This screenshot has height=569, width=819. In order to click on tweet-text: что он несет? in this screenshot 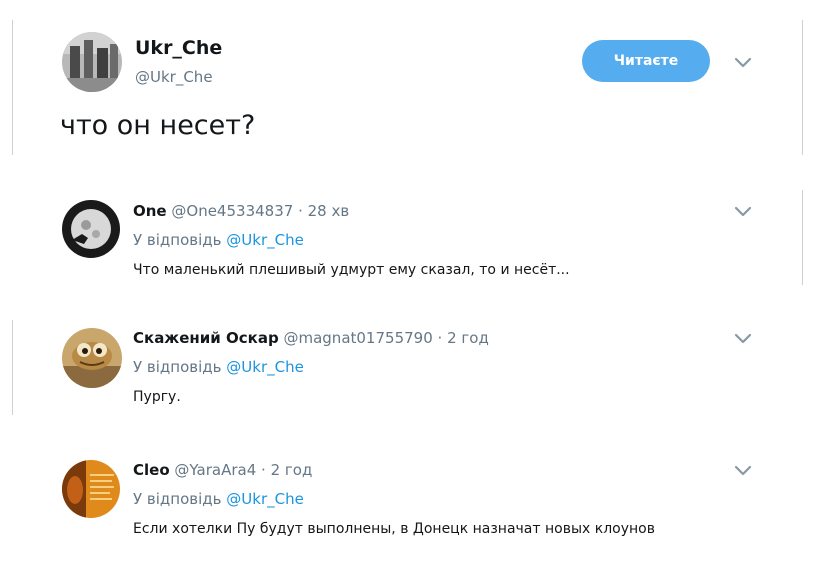, I will do `click(158, 125)`.